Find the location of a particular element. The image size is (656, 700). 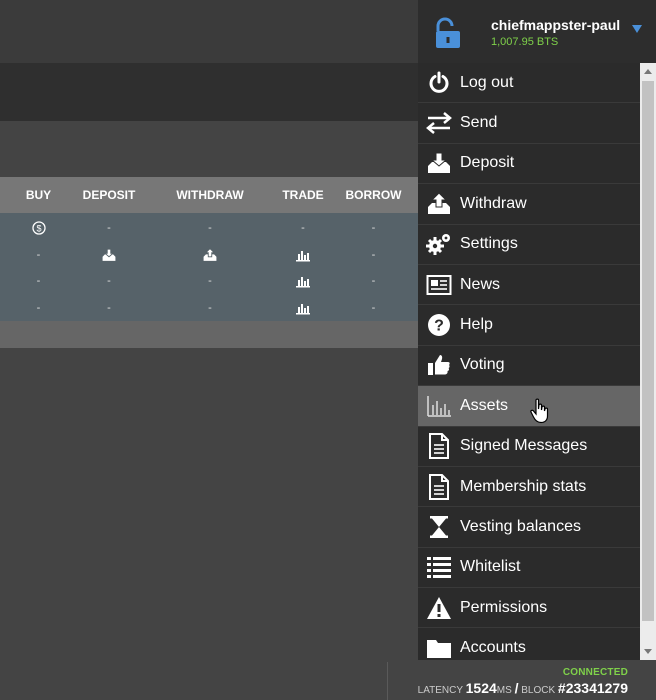

scroll-up-arrow-icon is located at coordinates (648, 71).